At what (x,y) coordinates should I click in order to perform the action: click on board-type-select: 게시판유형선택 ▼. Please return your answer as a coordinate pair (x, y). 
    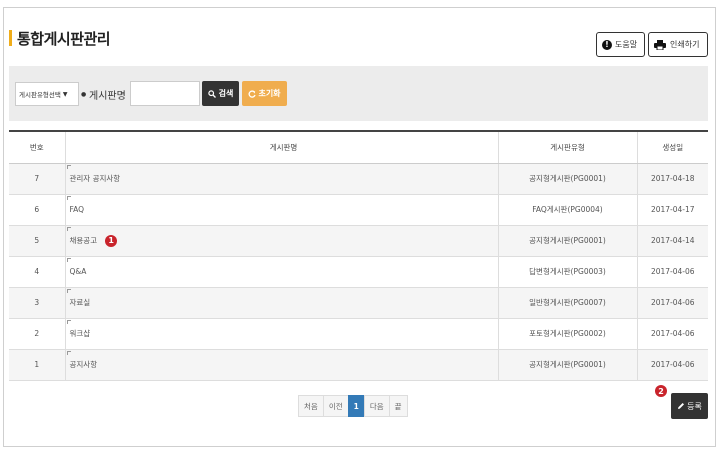
    Looking at the image, I should click on (47, 94).